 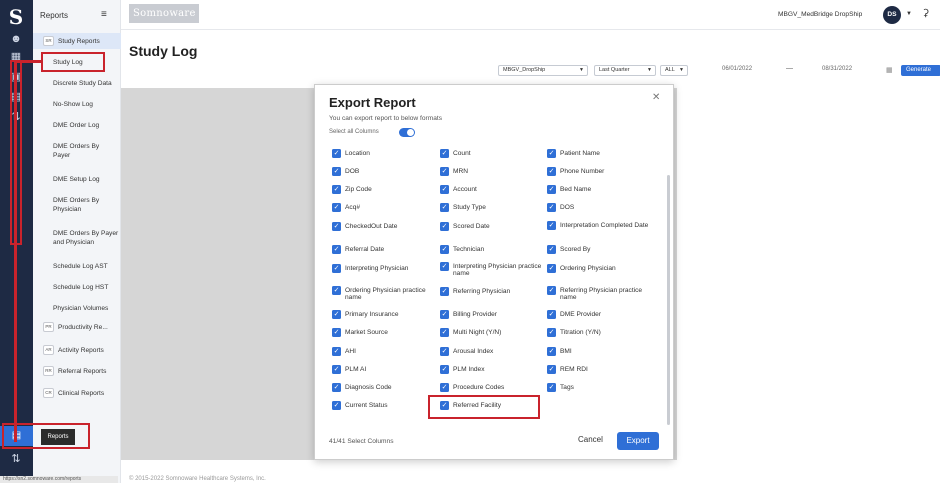 What do you see at coordinates (82, 83) in the screenshot?
I see `sidebar-item-label: Discrete Study Data` at bounding box center [82, 83].